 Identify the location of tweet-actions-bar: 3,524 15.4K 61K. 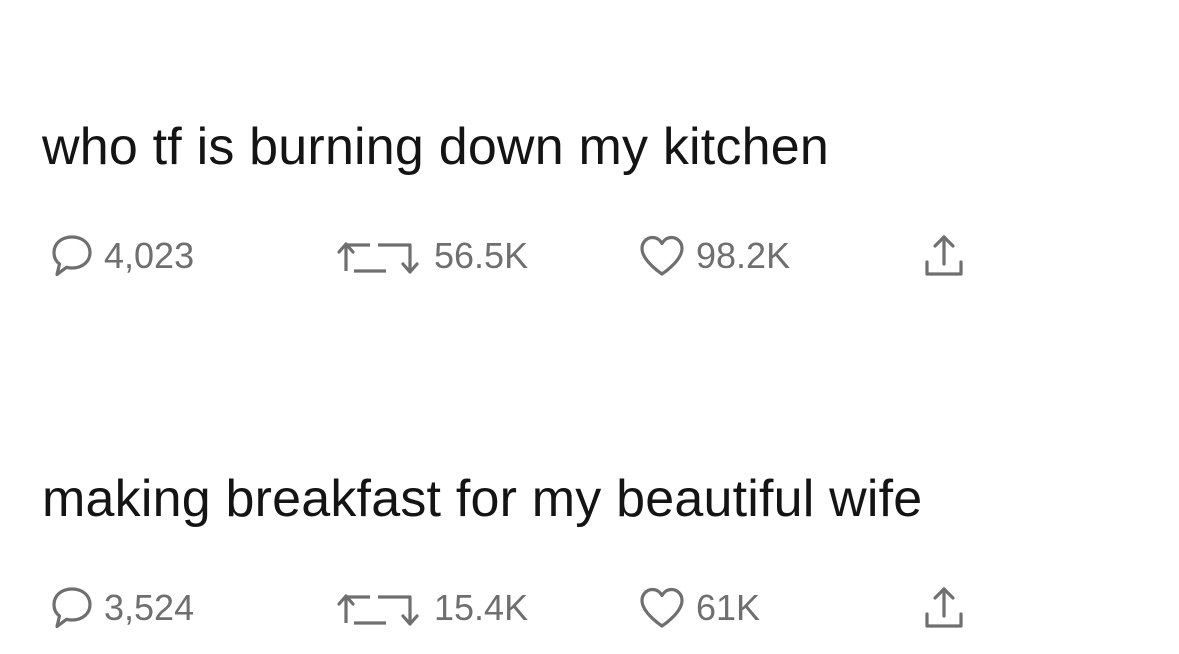
(602, 608).